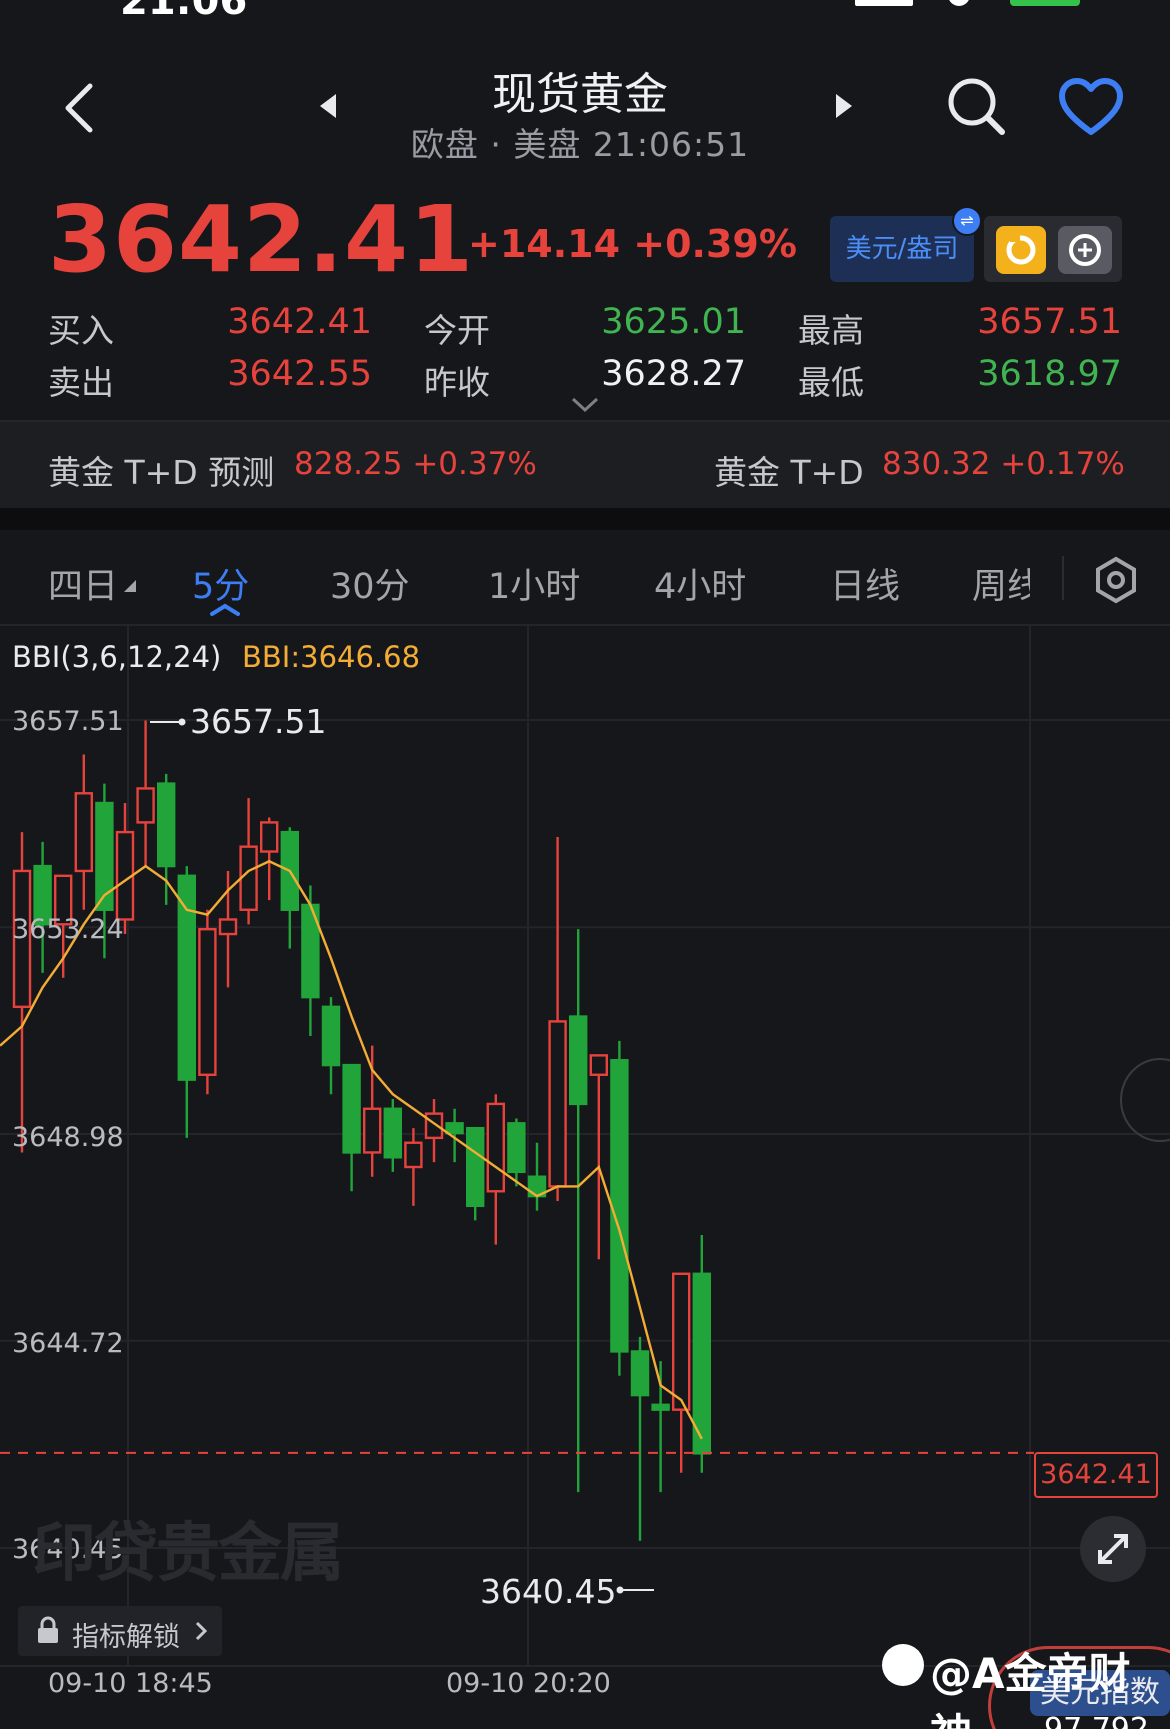  I want to click on tab-daily: 日线, so click(865, 583).